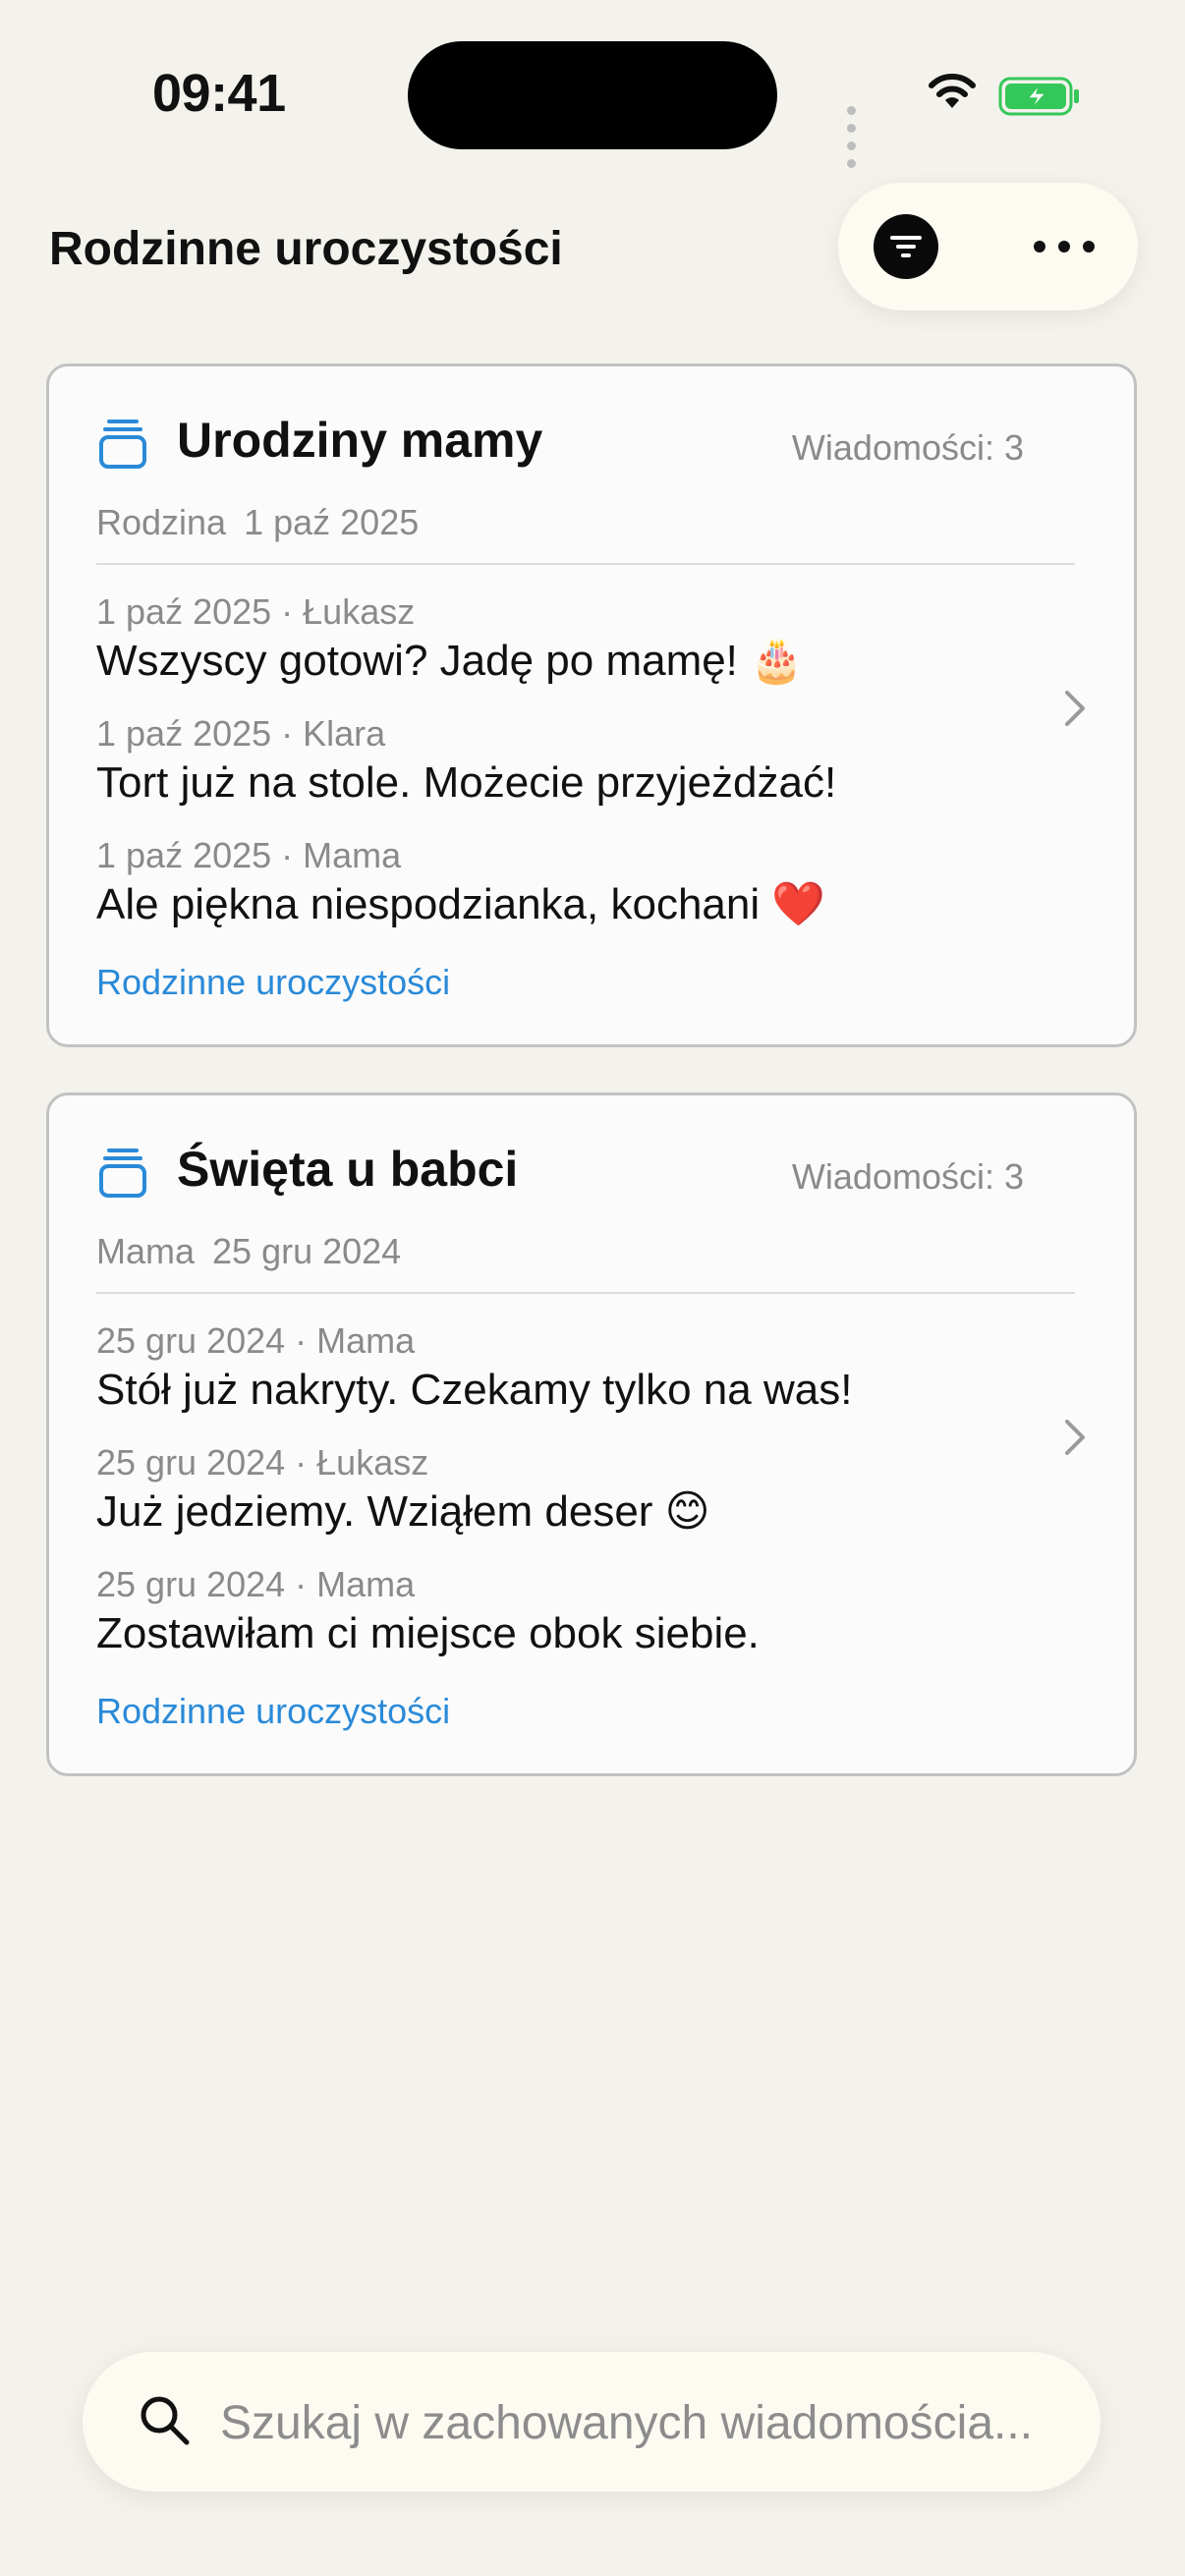 This screenshot has width=1185, height=2576. I want to click on filter-button, so click(906, 246).